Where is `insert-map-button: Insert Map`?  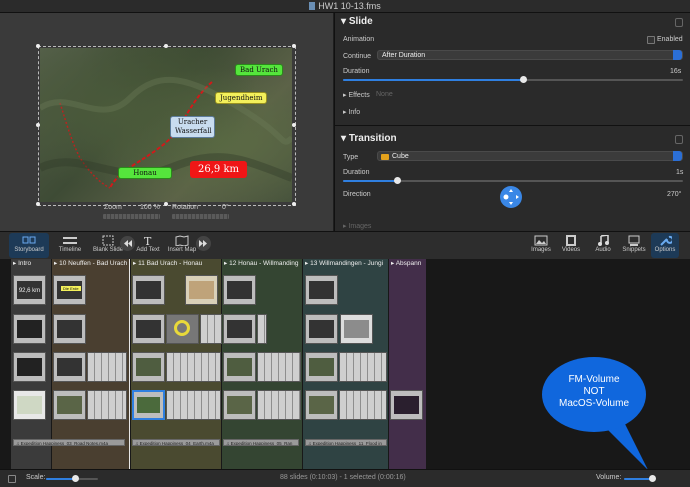
insert-map-button: Insert Map is located at coordinates (182, 245).